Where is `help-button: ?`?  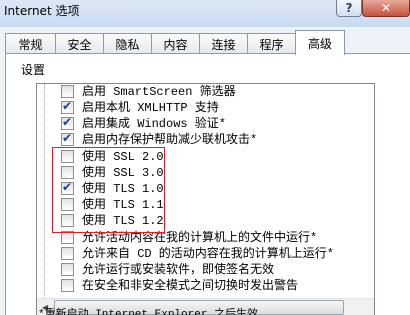
help-button: ? is located at coordinates (349, 8).